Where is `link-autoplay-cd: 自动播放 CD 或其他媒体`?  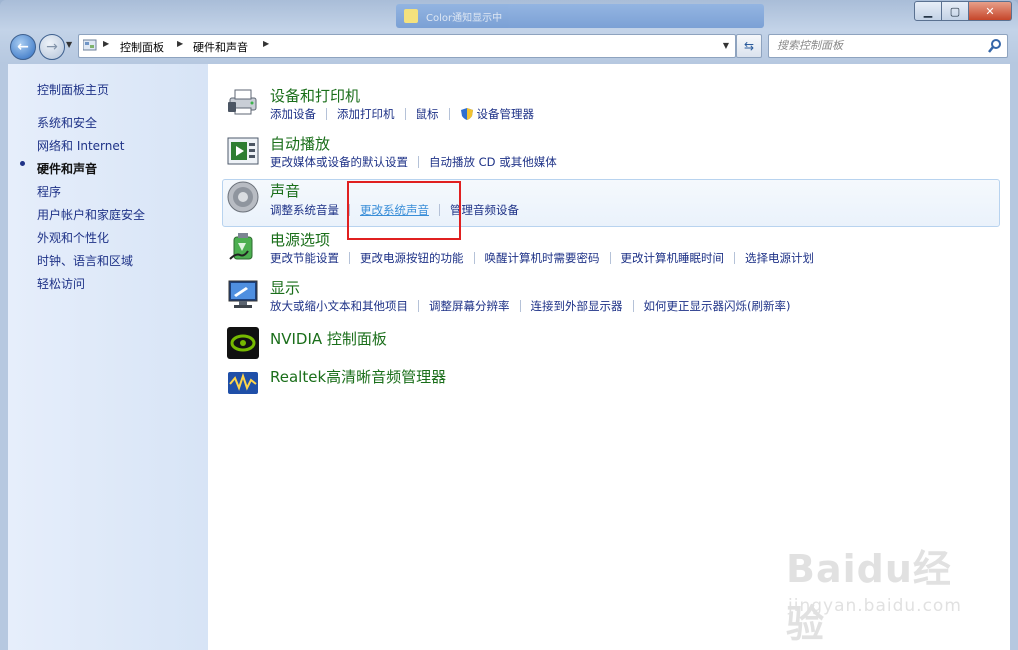
link-autoplay-cd: 自动播放 CD 或其他媒体 is located at coordinates (493, 162).